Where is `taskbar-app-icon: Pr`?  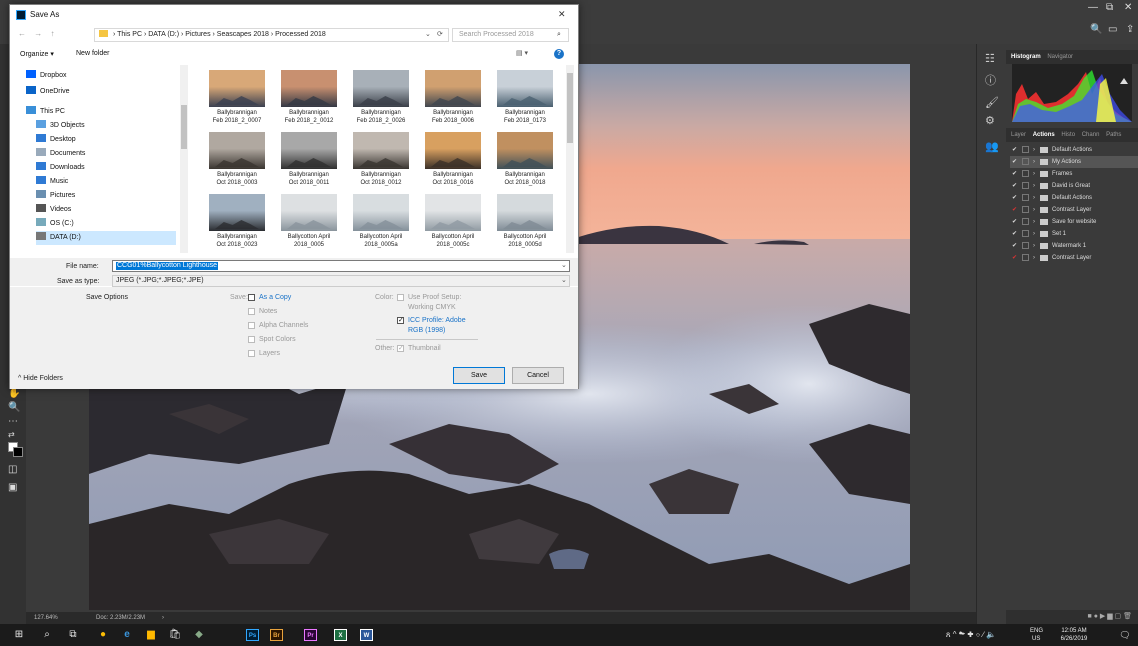 taskbar-app-icon: Pr is located at coordinates (310, 635).